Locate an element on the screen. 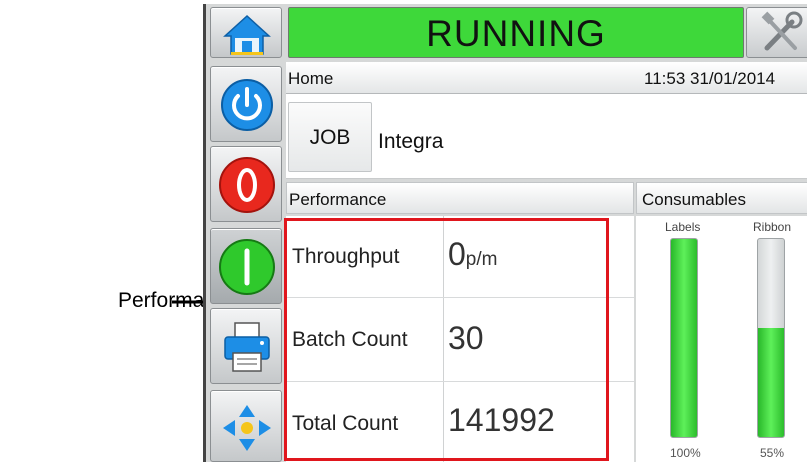 The image size is (807, 462). labels-gauge-label: Labels is located at coordinates (683, 227).